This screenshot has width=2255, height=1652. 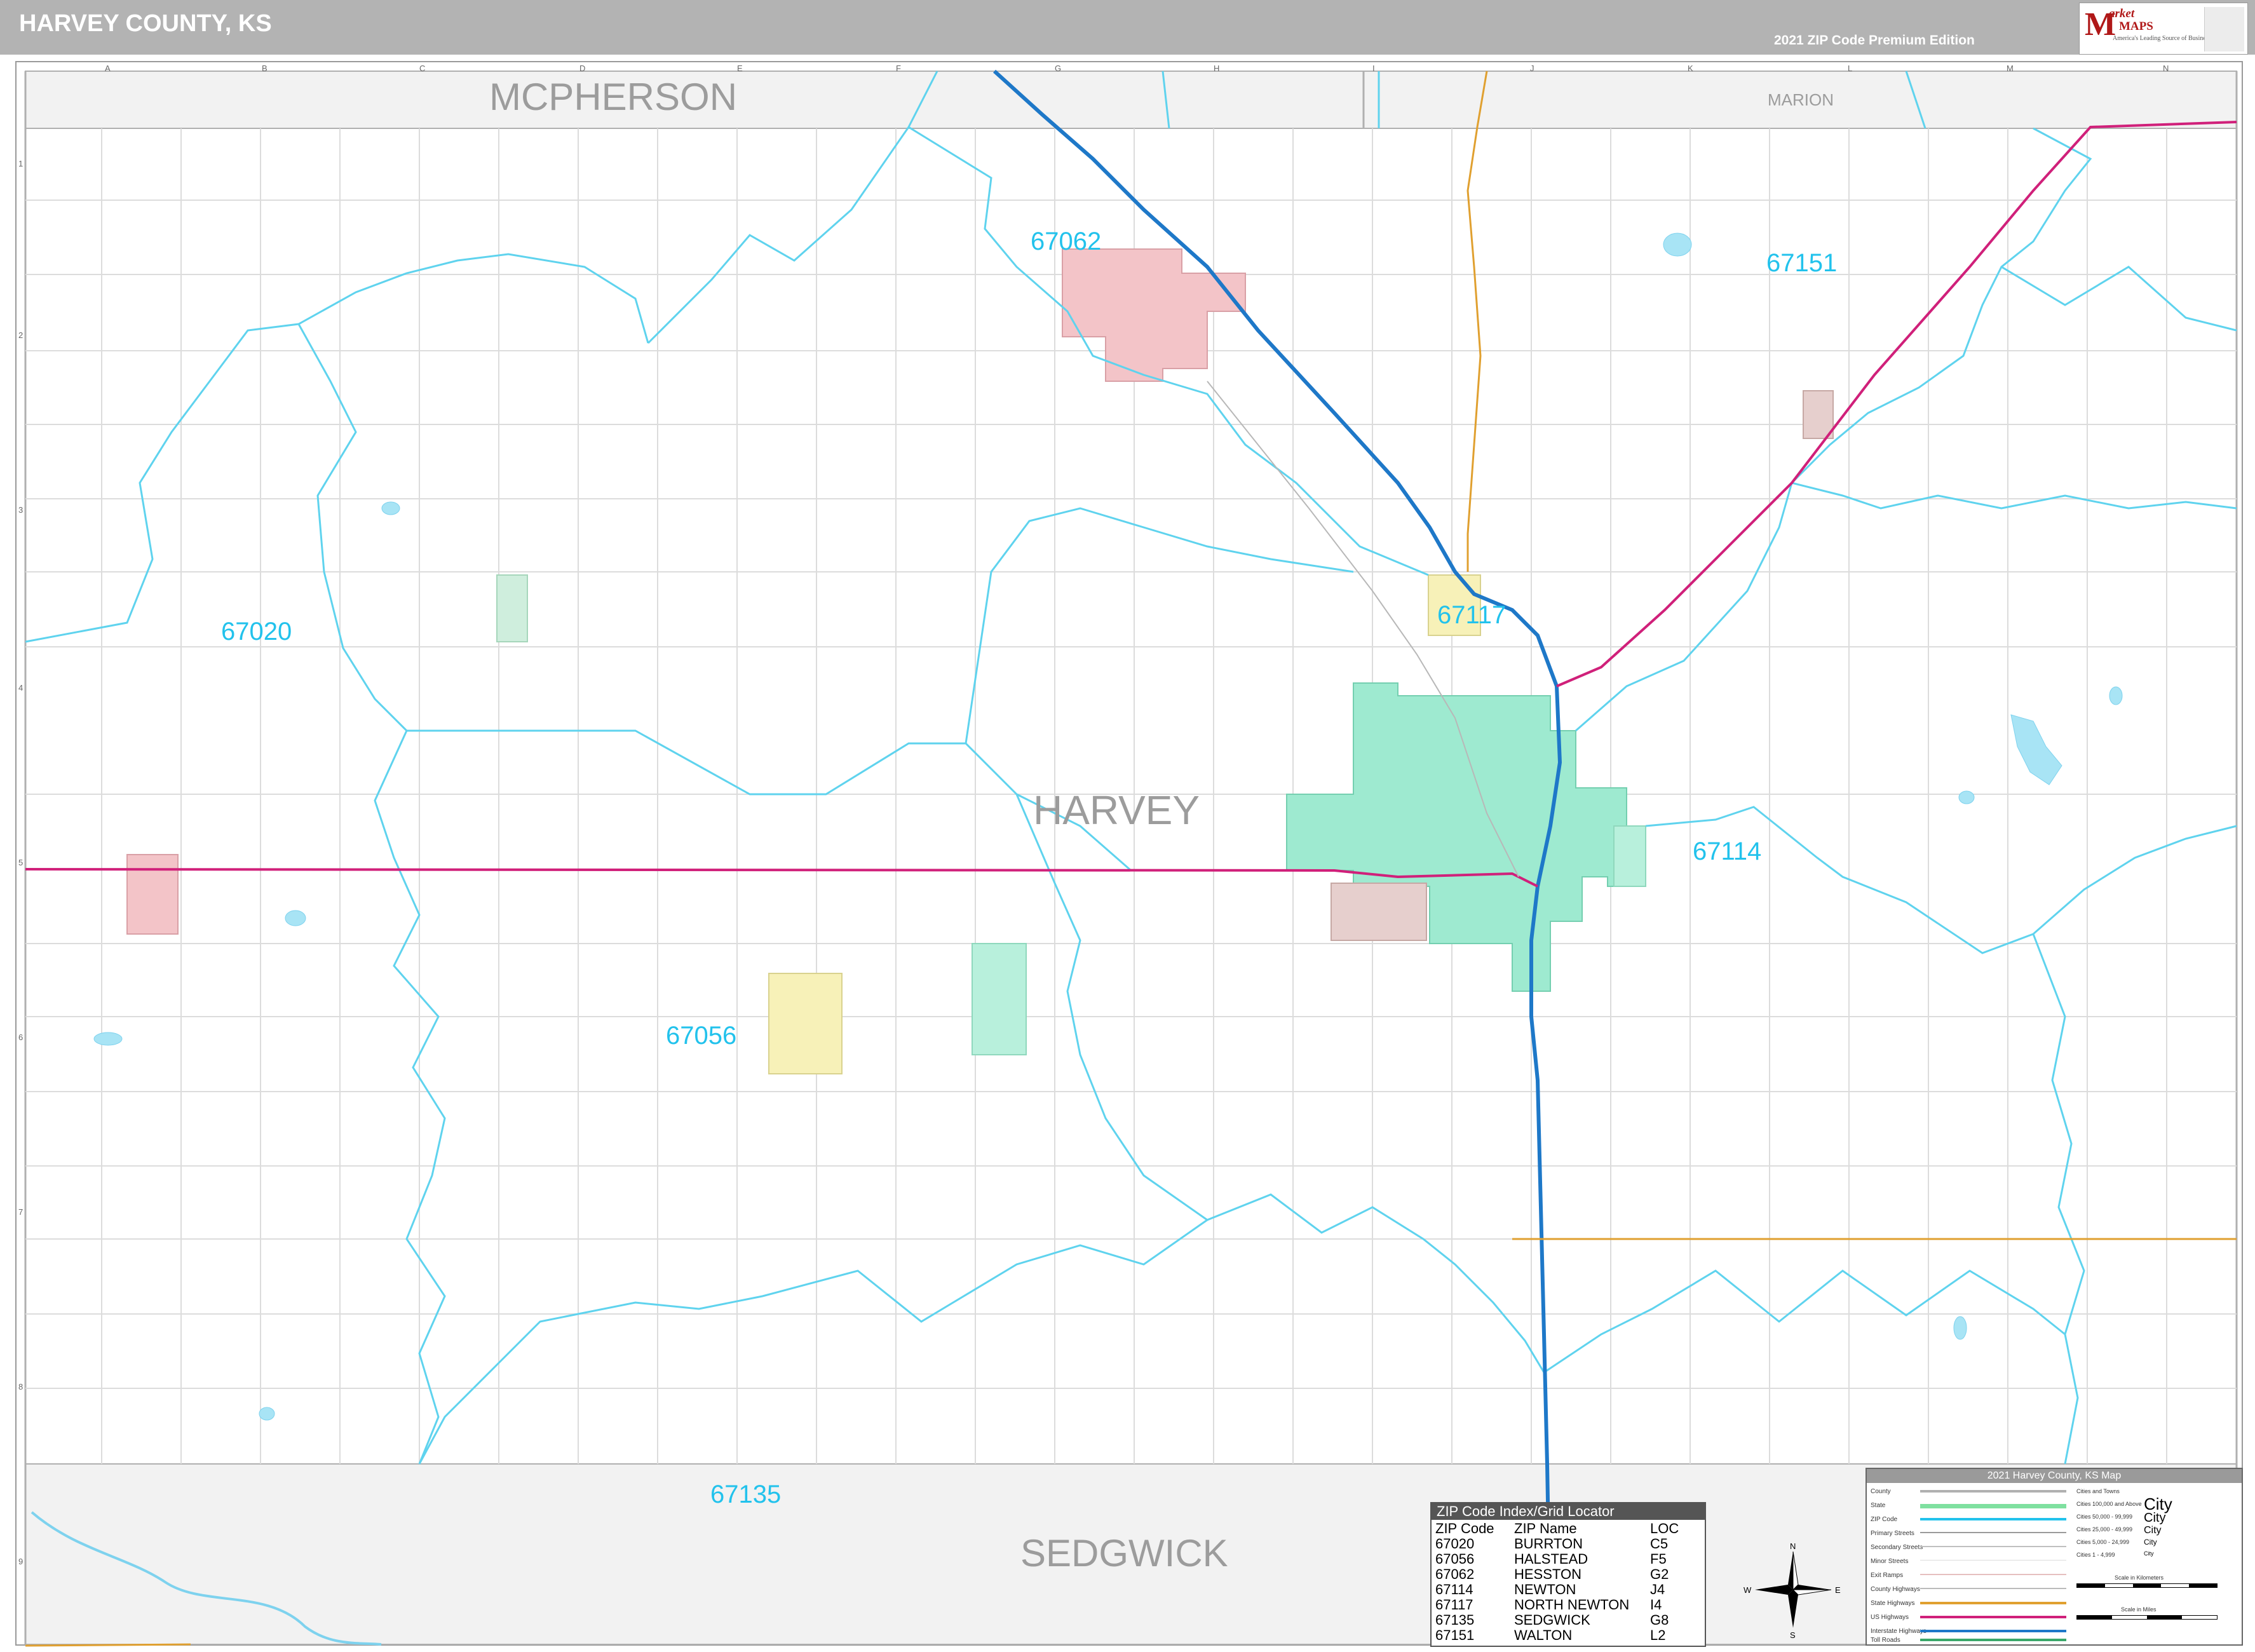 What do you see at coordinates (1657, 1589) in the screenshot?
I see `zip-loc-cell: J4` at bounding box center [1657, 1589].